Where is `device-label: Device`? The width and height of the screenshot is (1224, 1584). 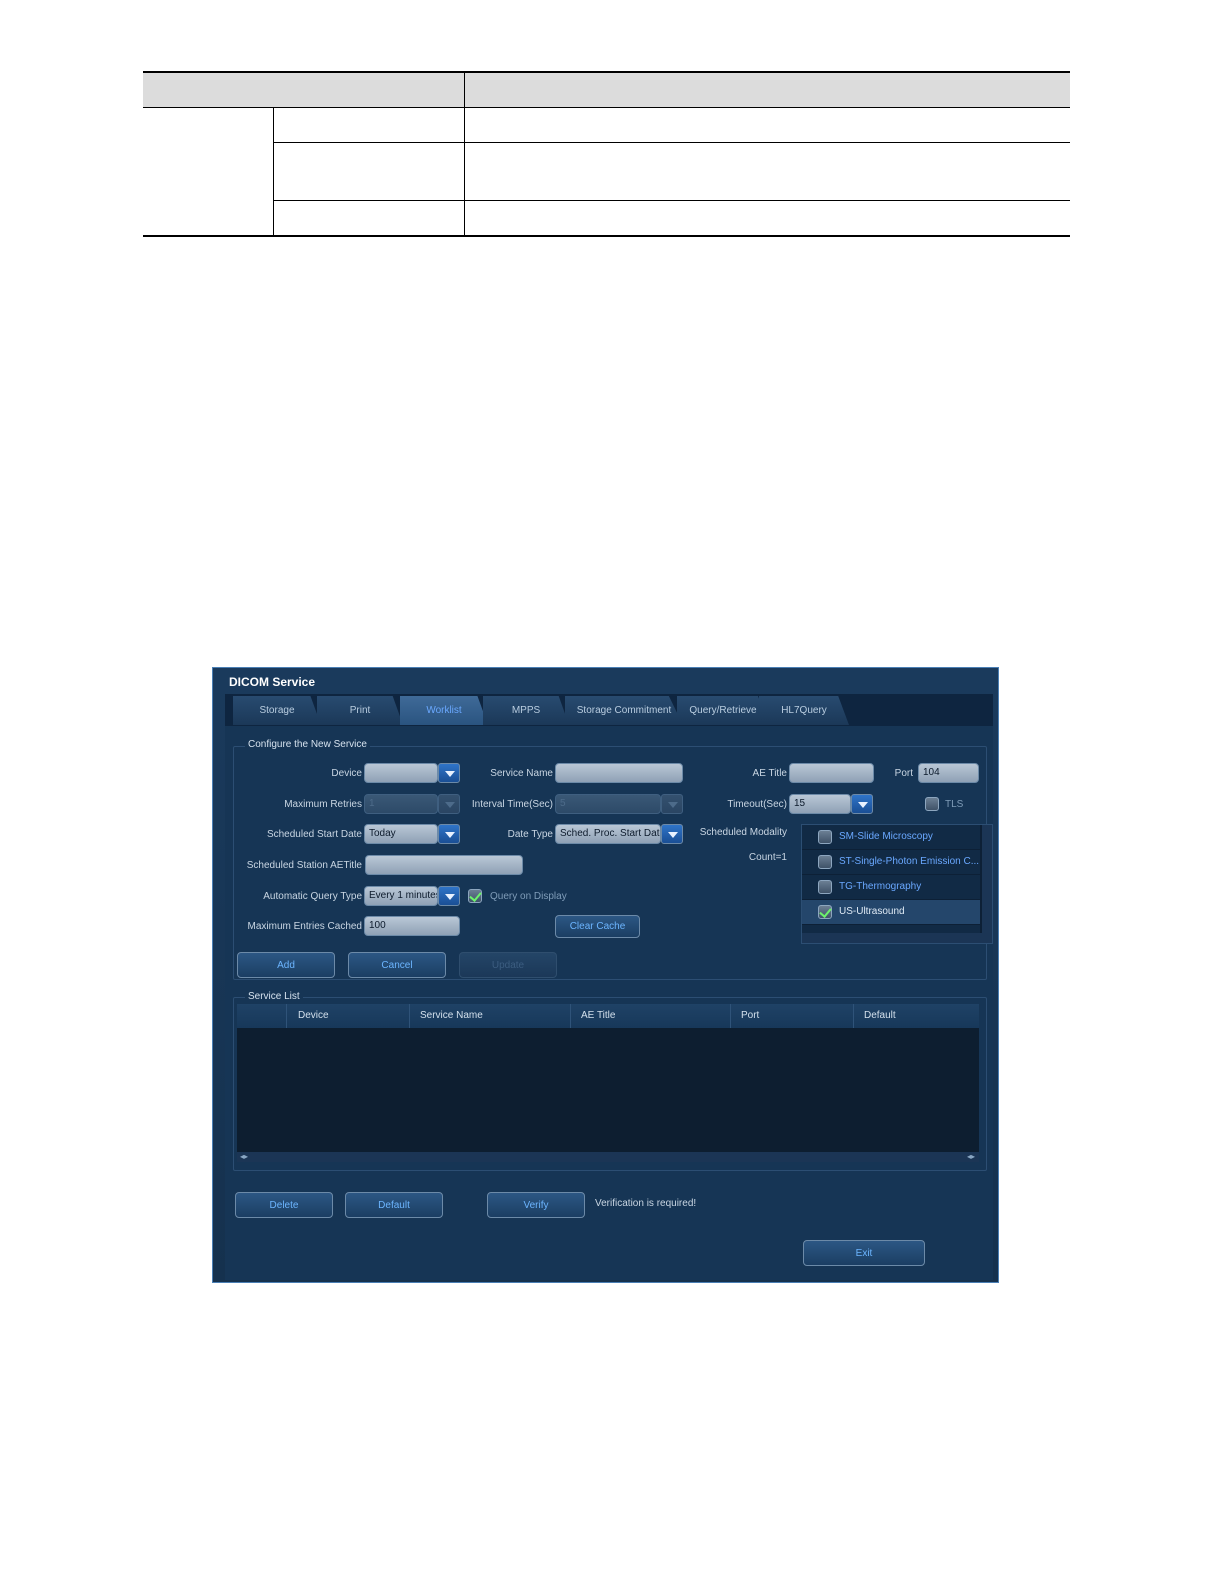 device-label: Device is located at coordinates (346, 773).